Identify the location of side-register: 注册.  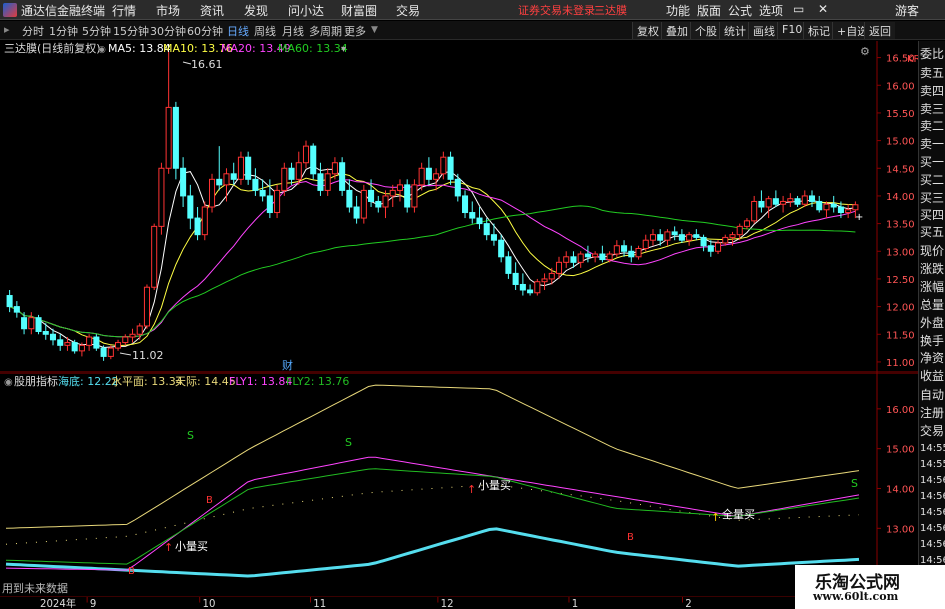
(932, 413).